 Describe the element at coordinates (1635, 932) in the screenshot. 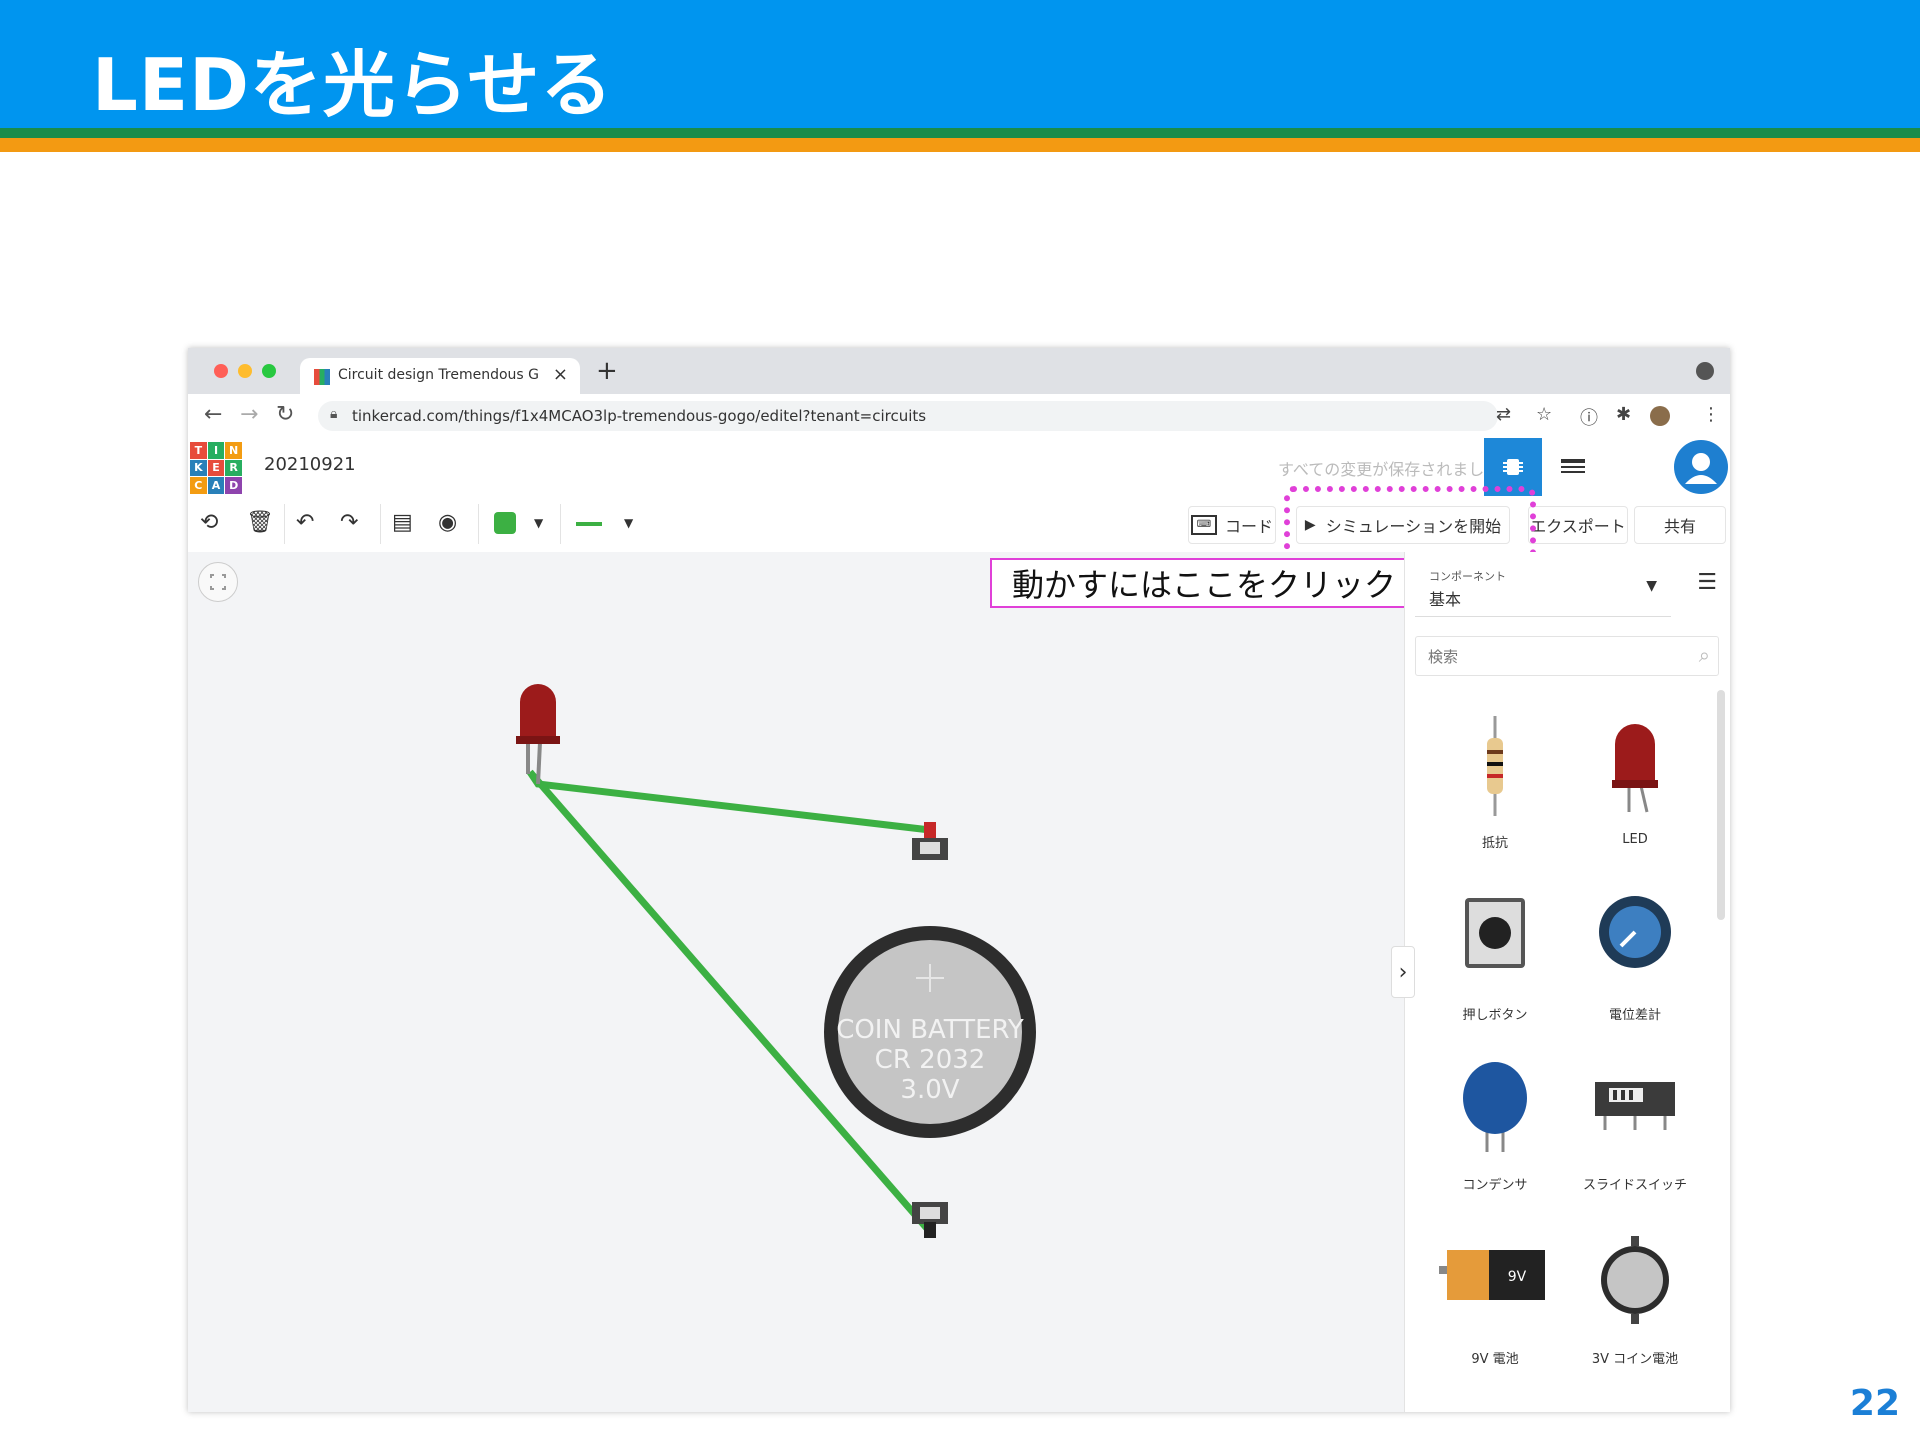

I see `potentiometer-icon` at that location.